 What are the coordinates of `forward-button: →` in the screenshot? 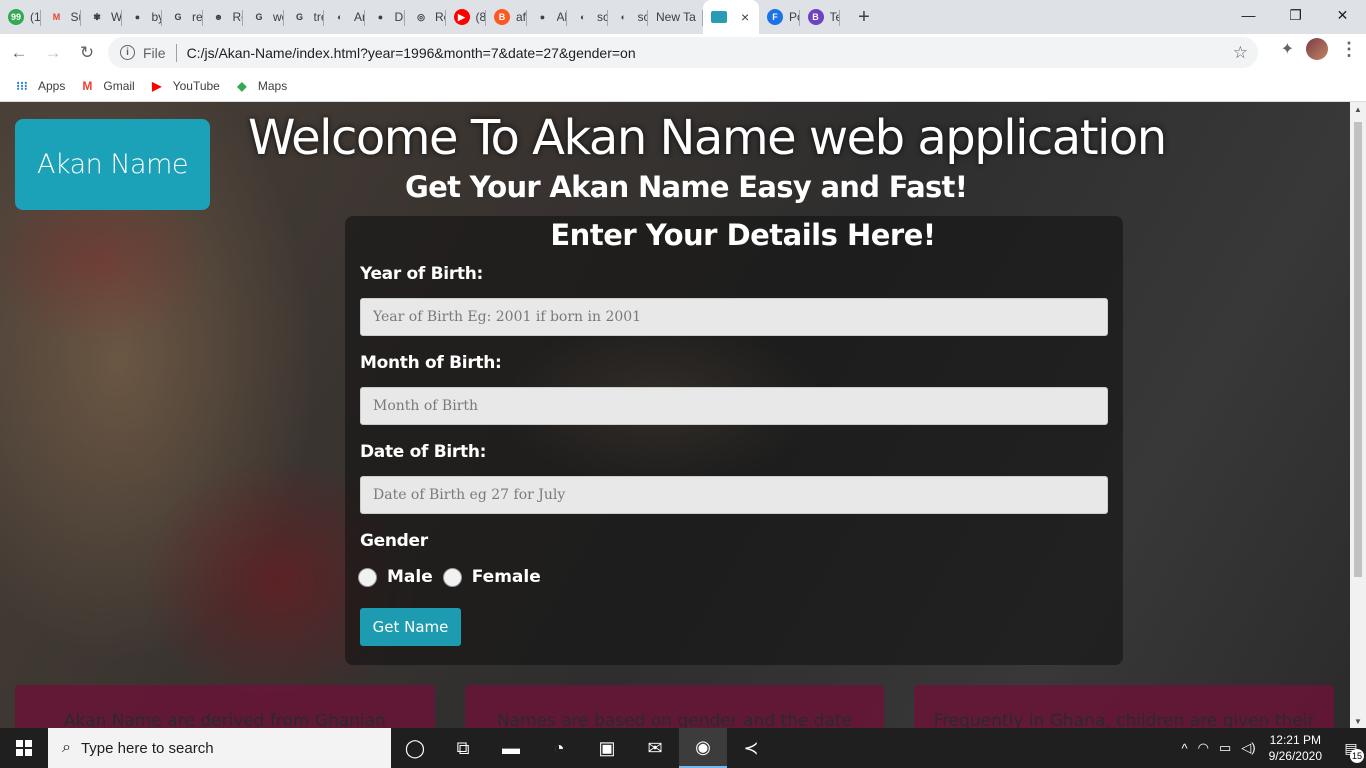 It's located at (53, 53).